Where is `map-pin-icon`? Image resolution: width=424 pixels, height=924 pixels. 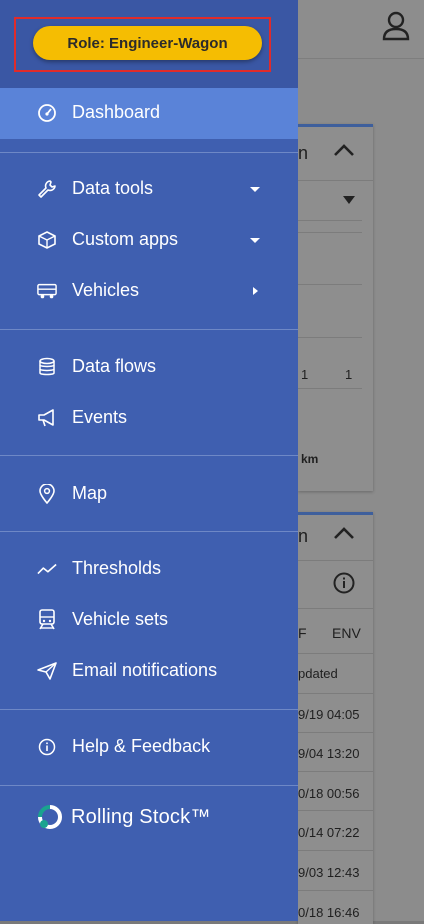 map-pin-icon is located at coordinates (47, 494).